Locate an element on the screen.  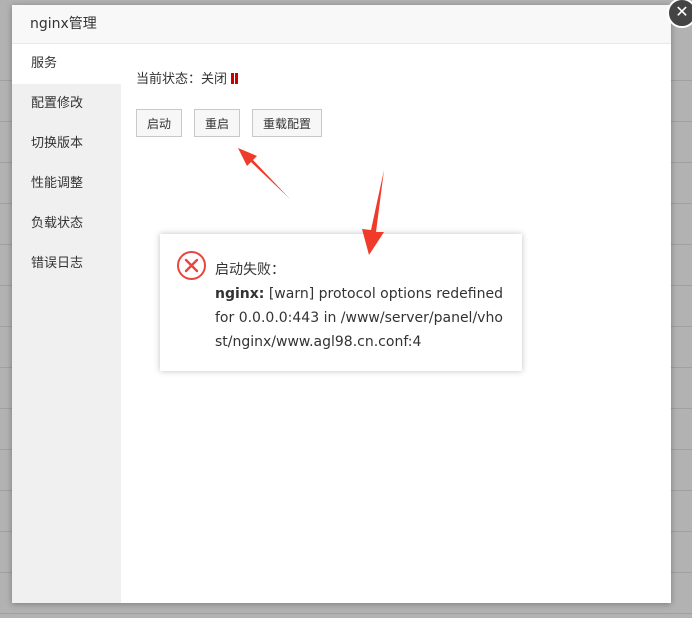
sidebar-item-load-status: 负载状态 is located at coordinates (66, 224).